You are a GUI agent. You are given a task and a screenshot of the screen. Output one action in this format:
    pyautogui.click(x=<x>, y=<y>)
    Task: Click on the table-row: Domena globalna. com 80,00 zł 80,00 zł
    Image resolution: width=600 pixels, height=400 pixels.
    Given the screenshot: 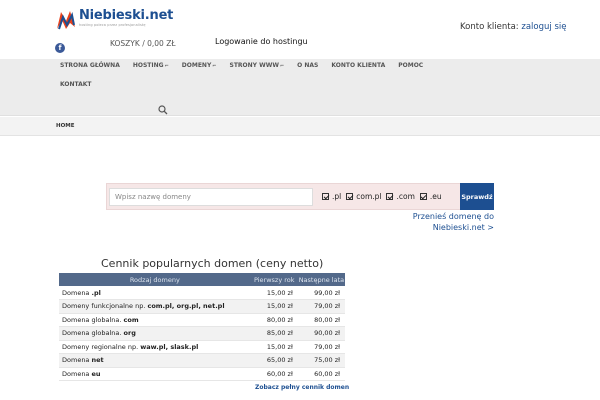 What is the action you would take?
    pyautogui.click(x=202, y=320)
    